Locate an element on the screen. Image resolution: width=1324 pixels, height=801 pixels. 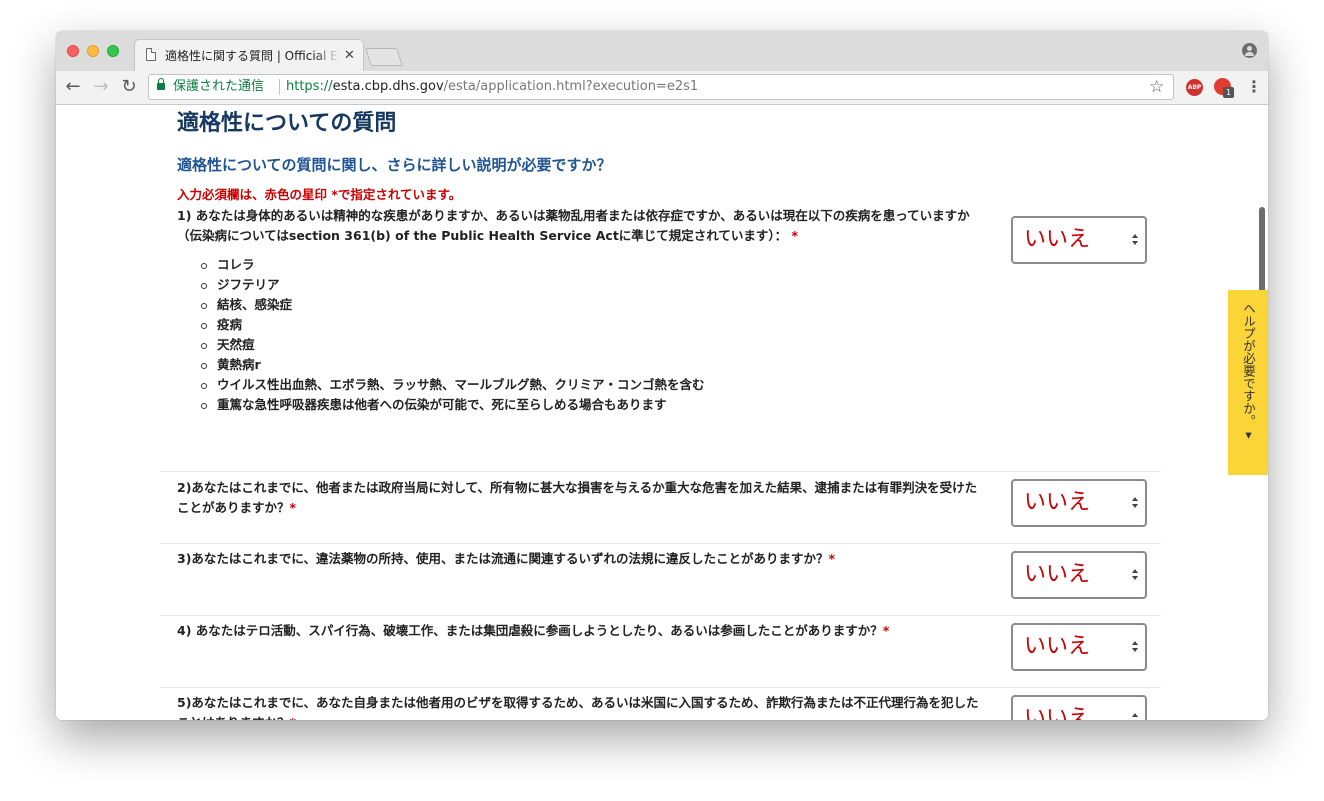
forward-icon: → is located at coordinates (101, 87).